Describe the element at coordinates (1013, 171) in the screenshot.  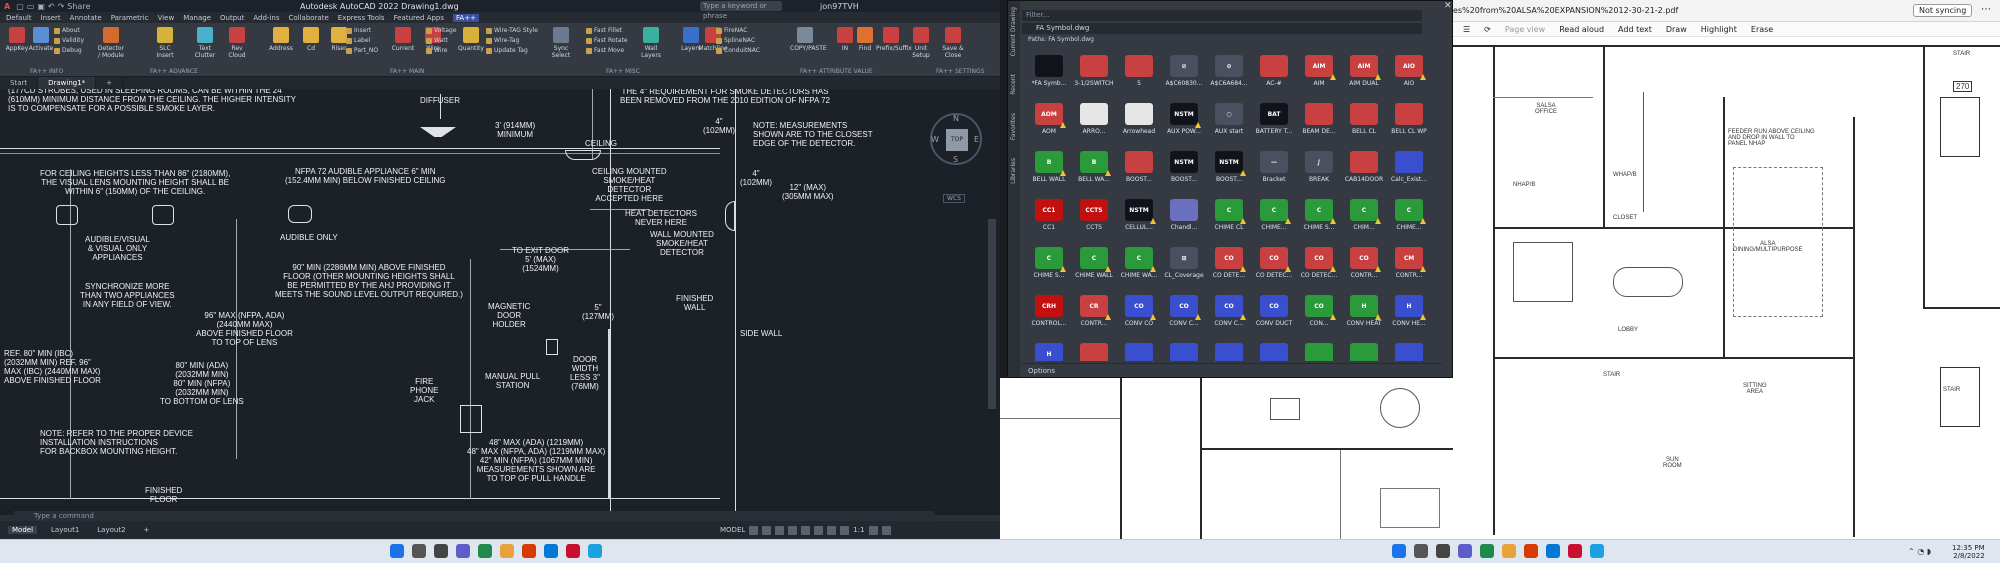
I see `side-tab-libraries: Libraries` at that location.